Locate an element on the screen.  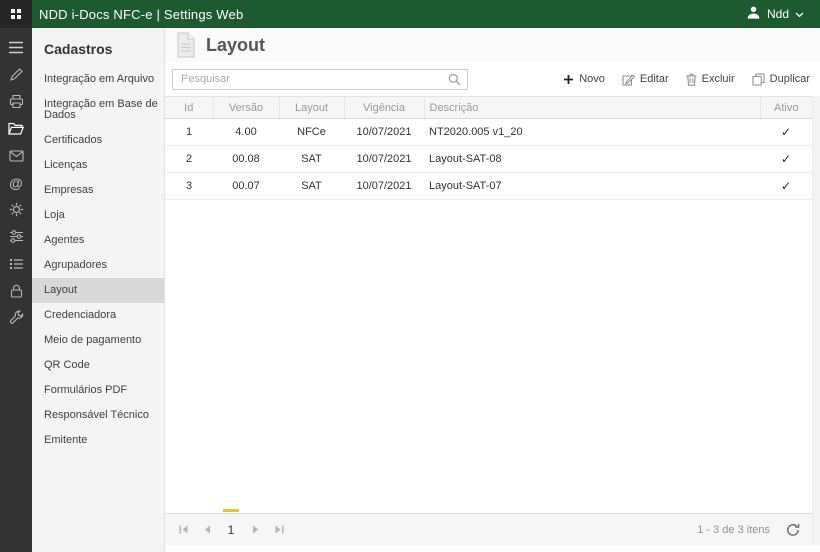
hamburger-icon is located at coordinates (16, 47).